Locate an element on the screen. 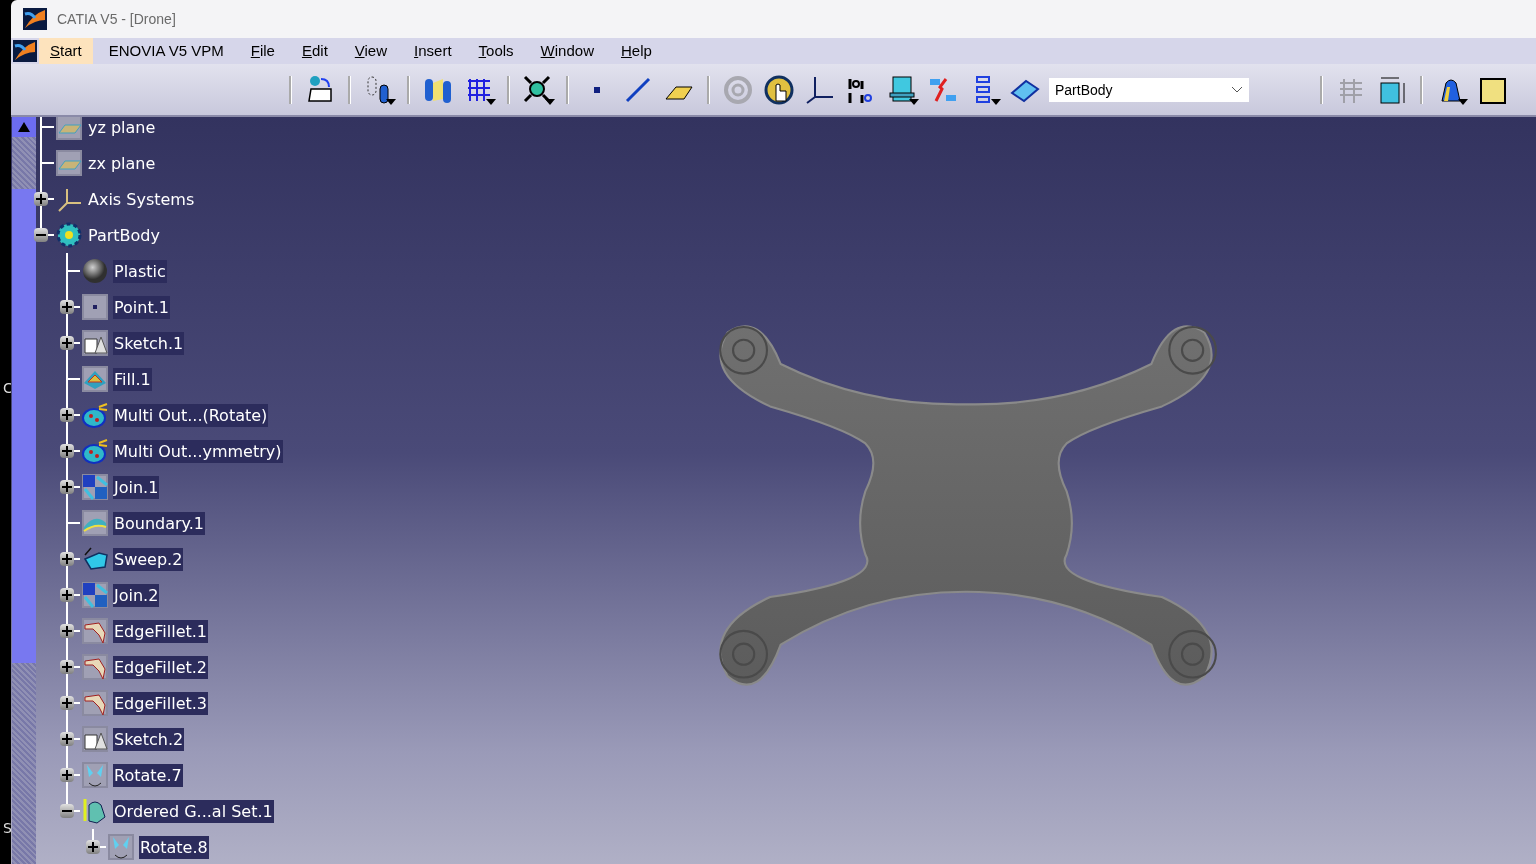  menu-item: Window is located at coordinates (567, 51).